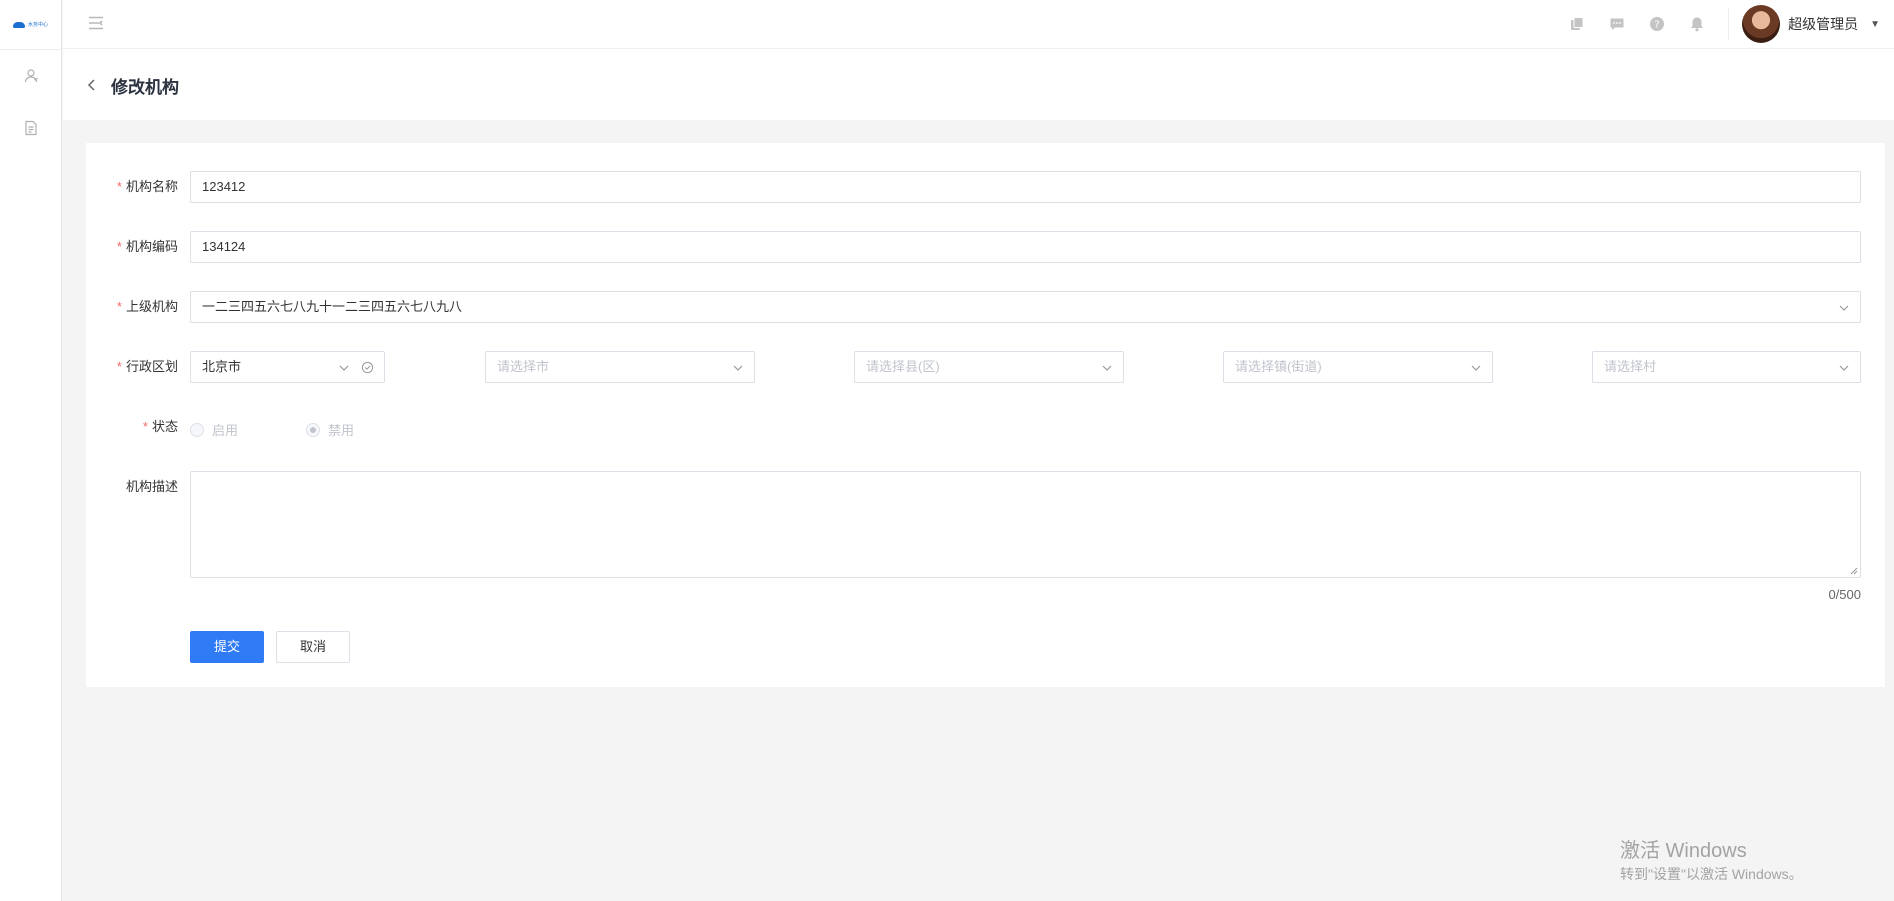  Describe the element at coordinates (147, 366) in the screenshot. I see `region-label: * 行政区划` at that location.